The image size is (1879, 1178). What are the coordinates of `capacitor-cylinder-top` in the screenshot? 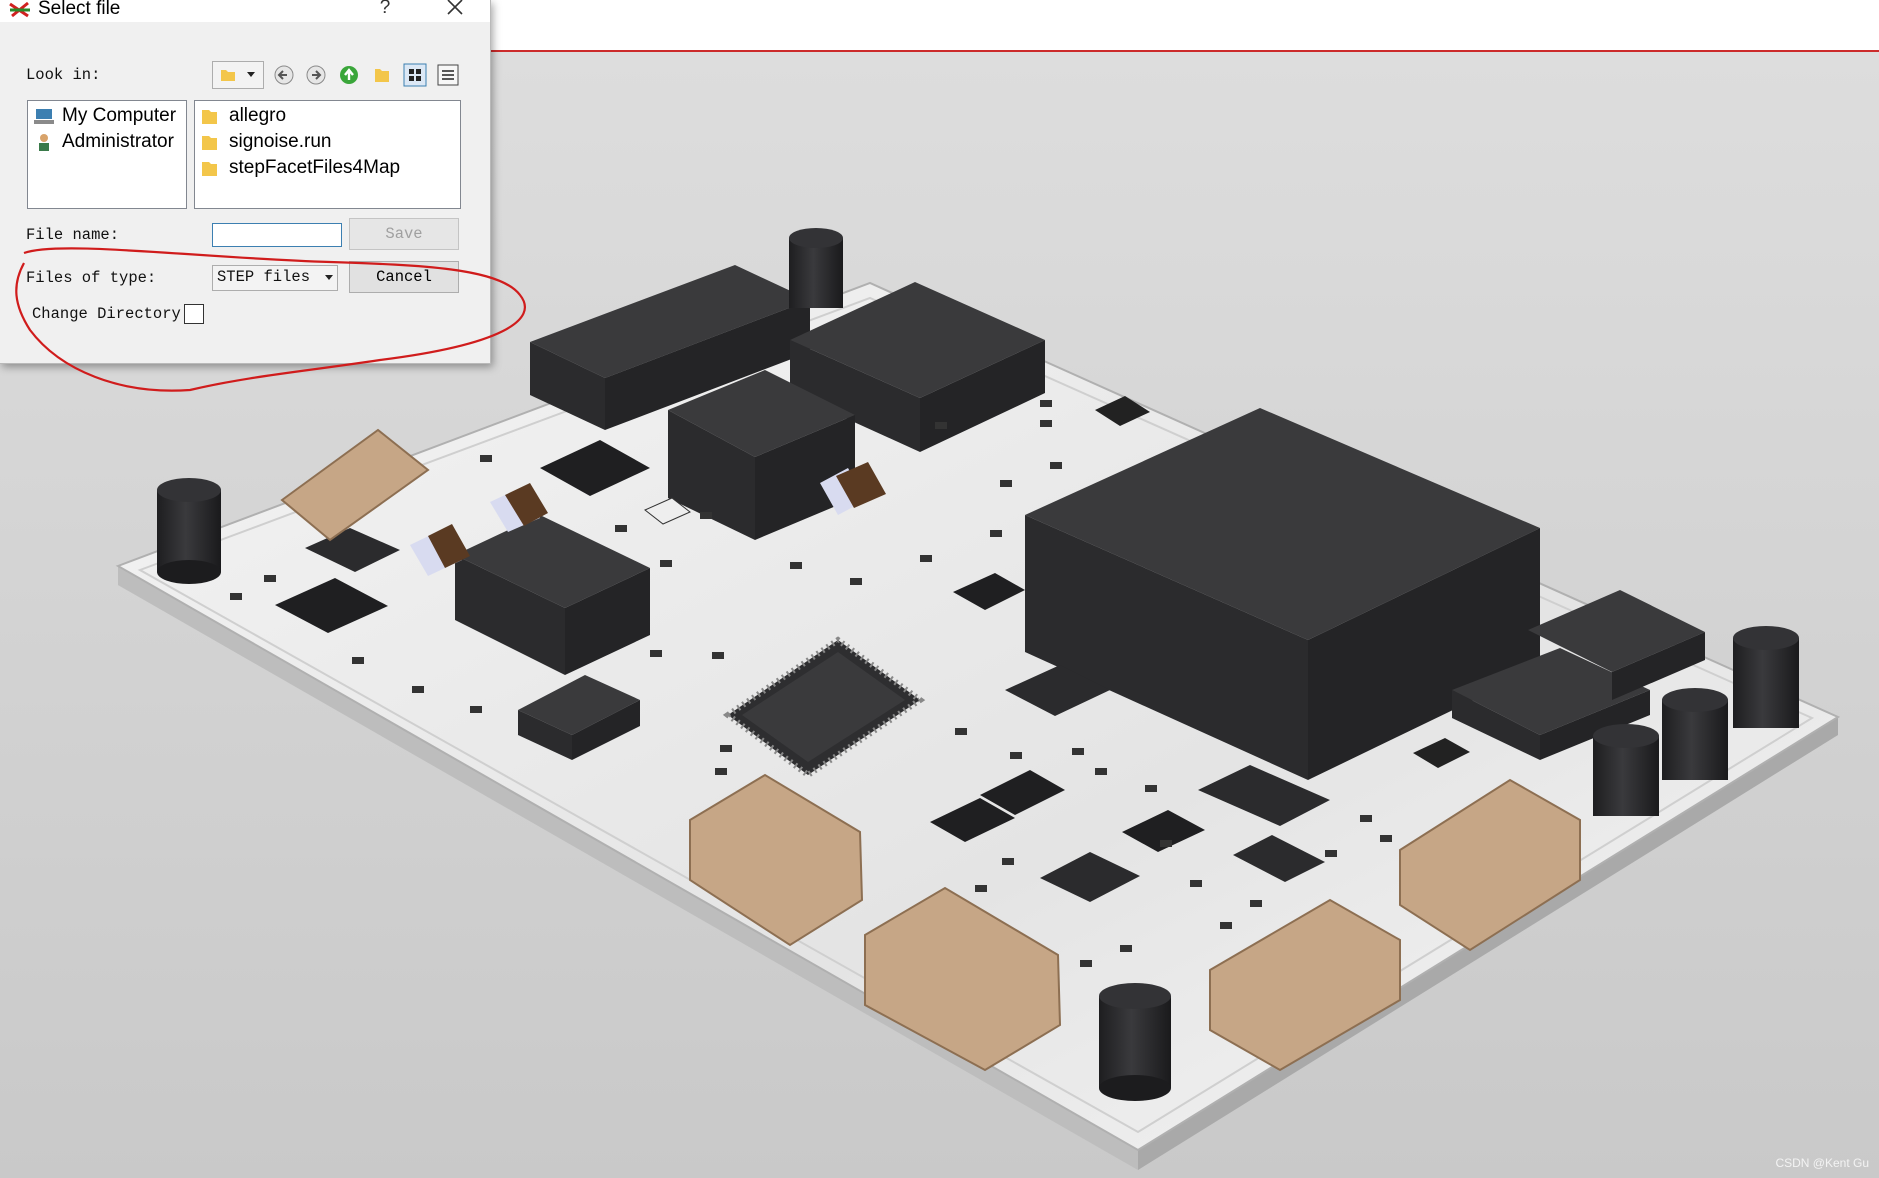 It's located at (816, 268).